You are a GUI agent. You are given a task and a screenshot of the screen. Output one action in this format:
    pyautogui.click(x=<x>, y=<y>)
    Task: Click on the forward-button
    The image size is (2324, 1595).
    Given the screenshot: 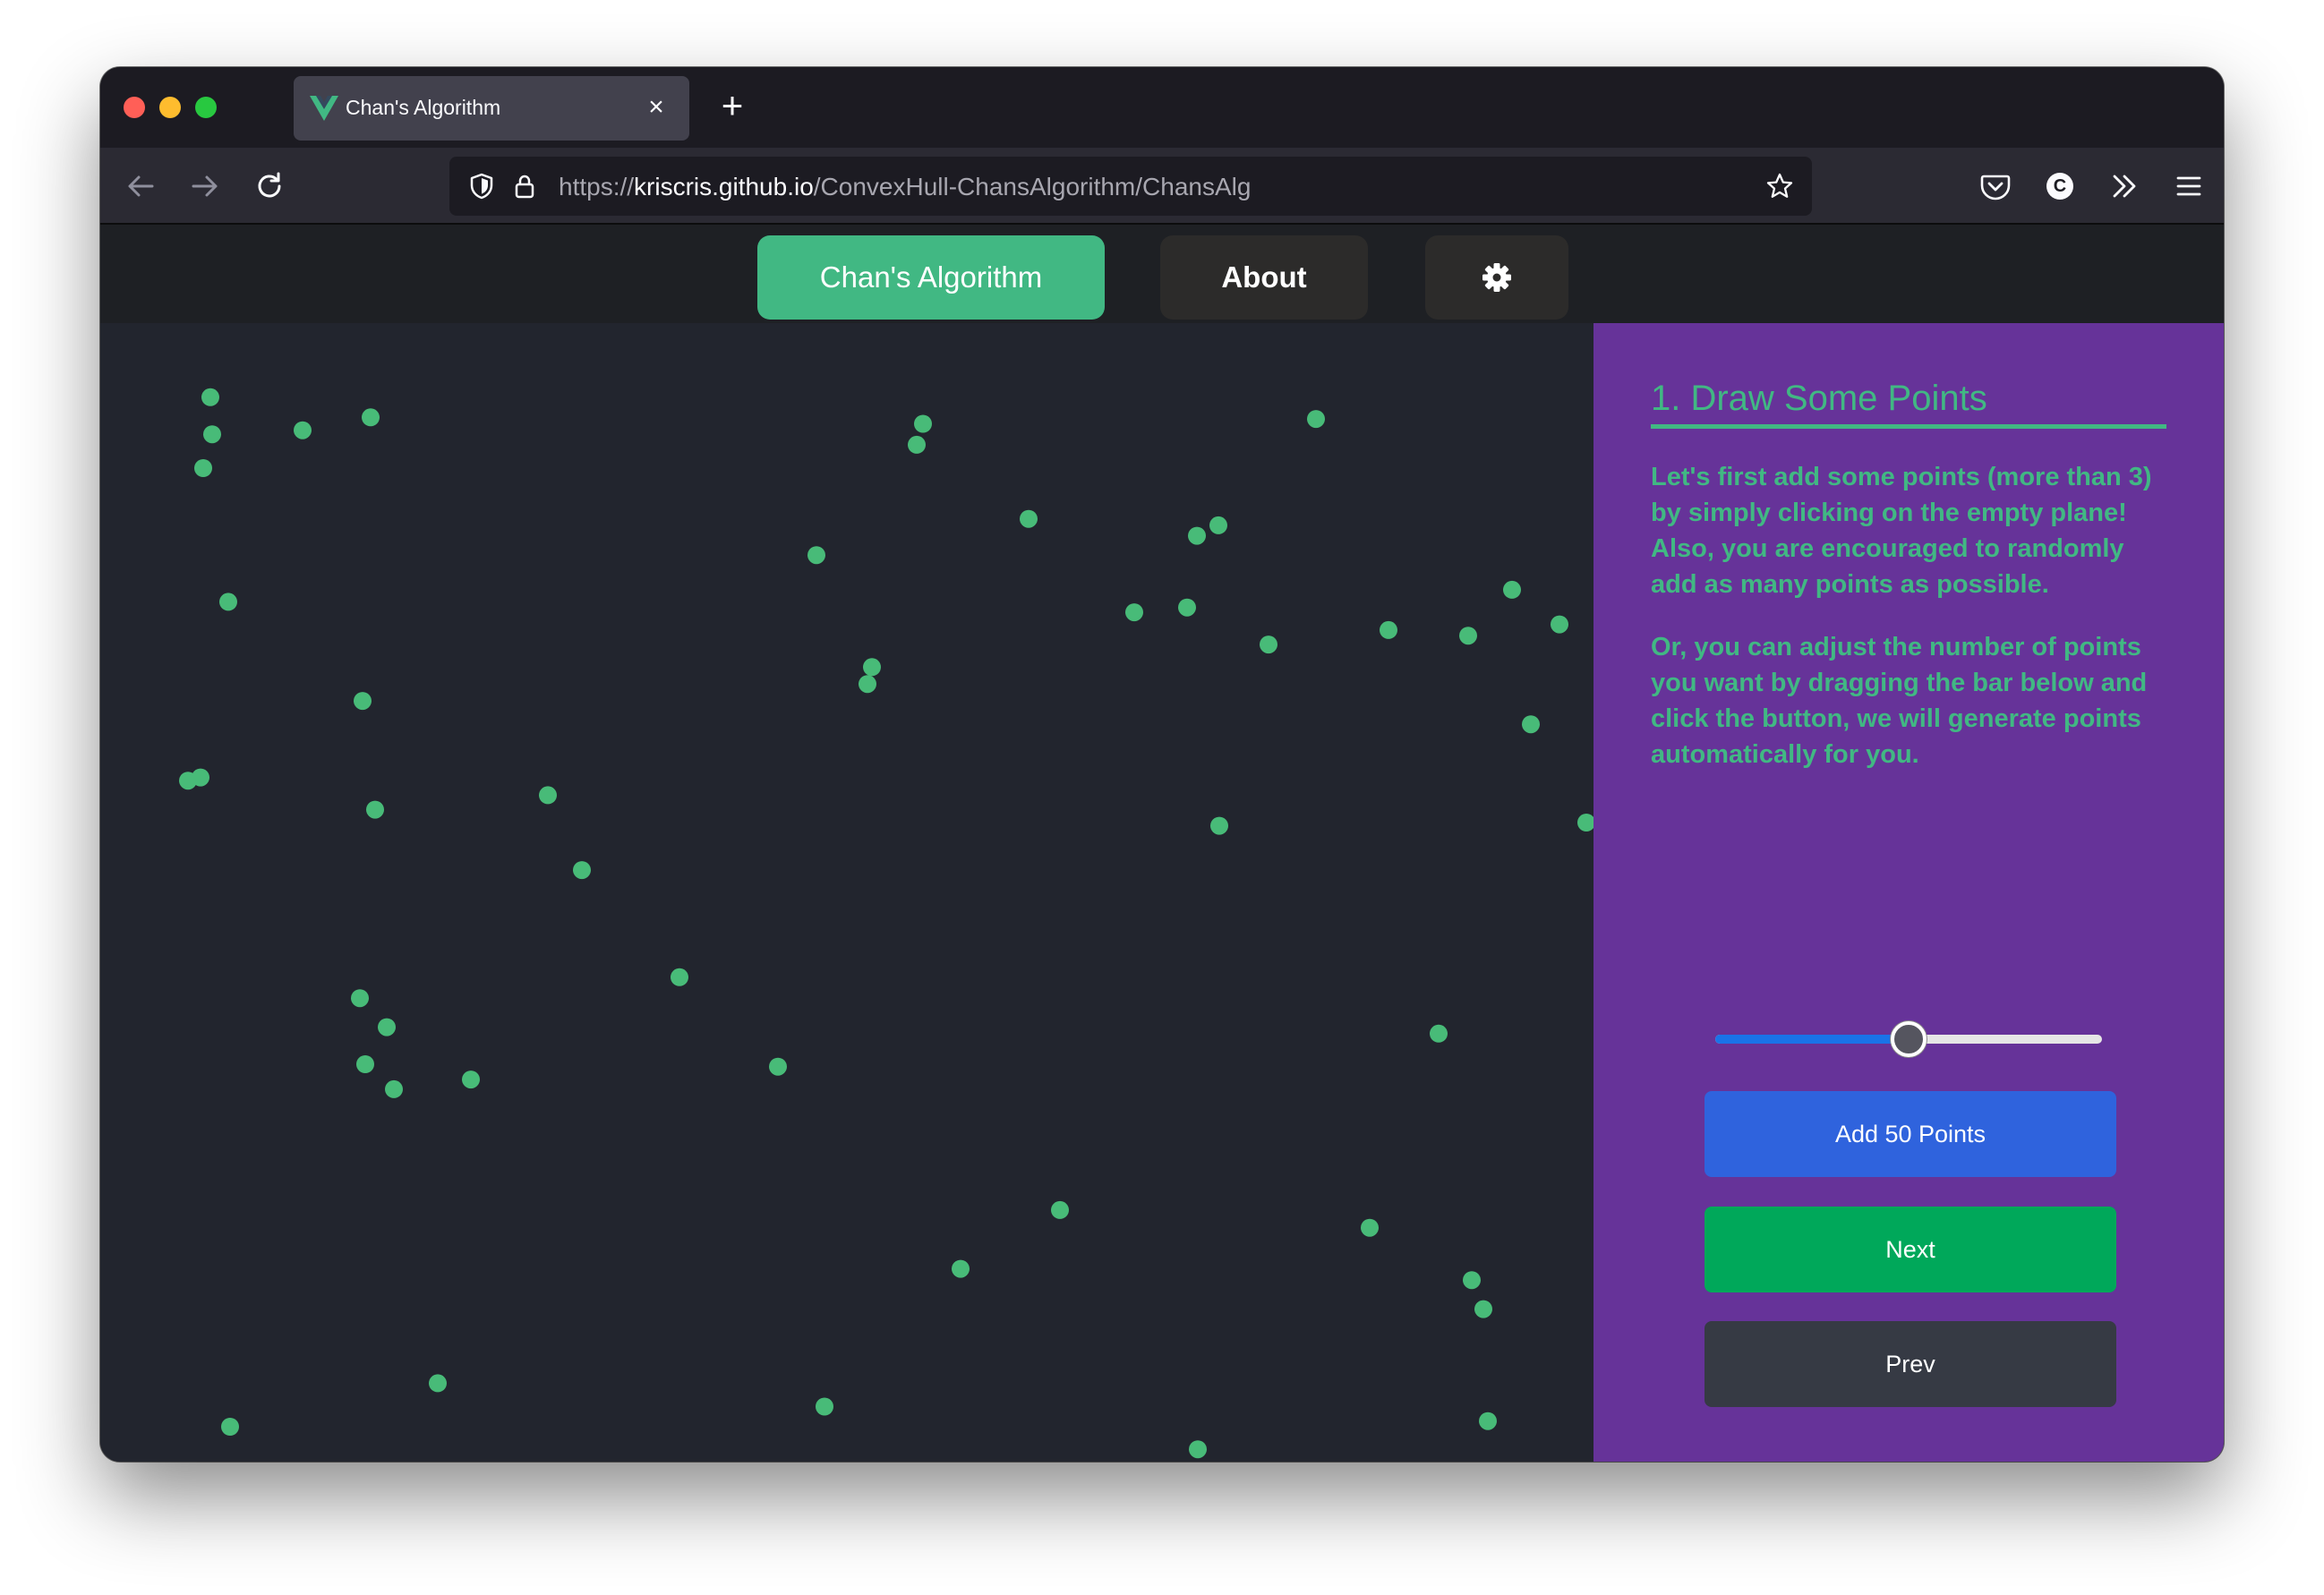 What is the action you would take?
    pyautogui.click(x=205, y=186)
    